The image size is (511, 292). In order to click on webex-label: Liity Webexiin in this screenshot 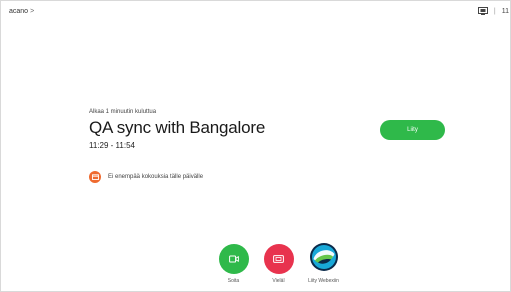, I will do `click(323, 281)`.